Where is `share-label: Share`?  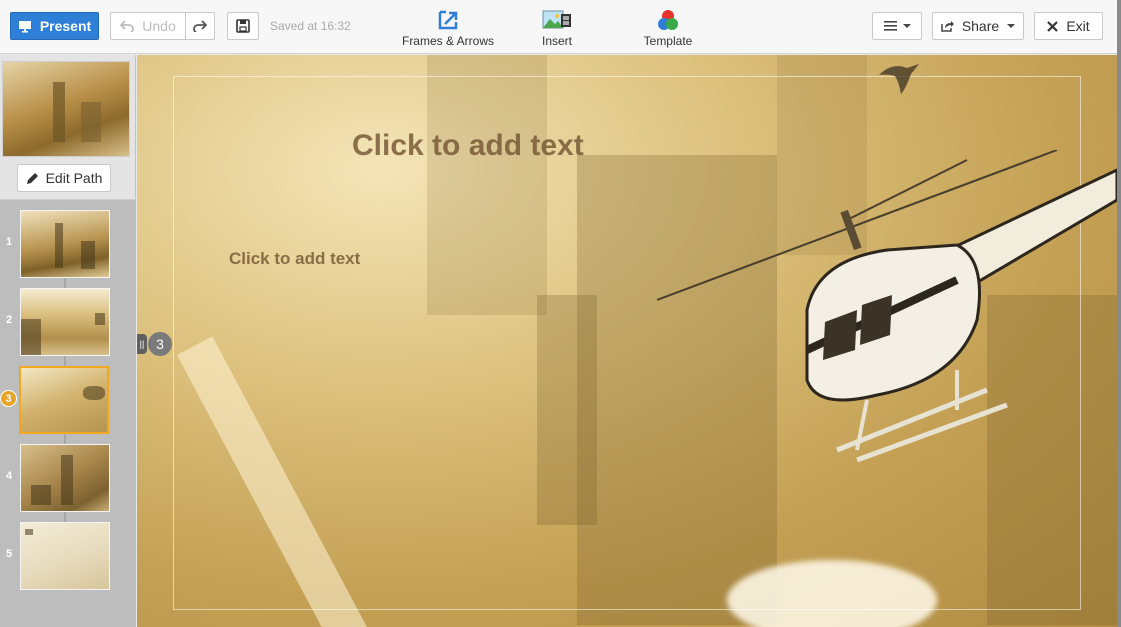
share-label: Share is located at coordinates (980, 26).